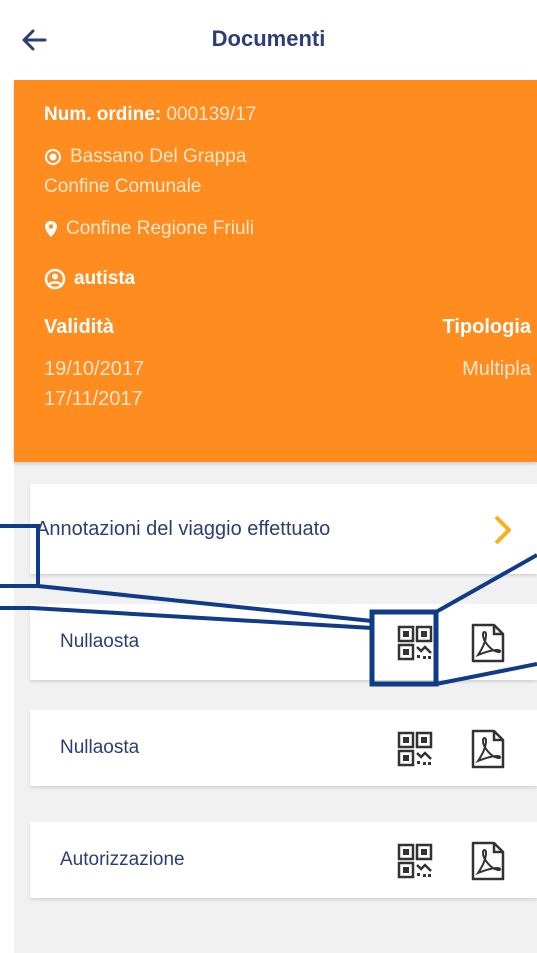  What do you see at coordinates (496, 369) in the screenshot?
I see `type-value: Multipla` at bounding box center [496, 369].